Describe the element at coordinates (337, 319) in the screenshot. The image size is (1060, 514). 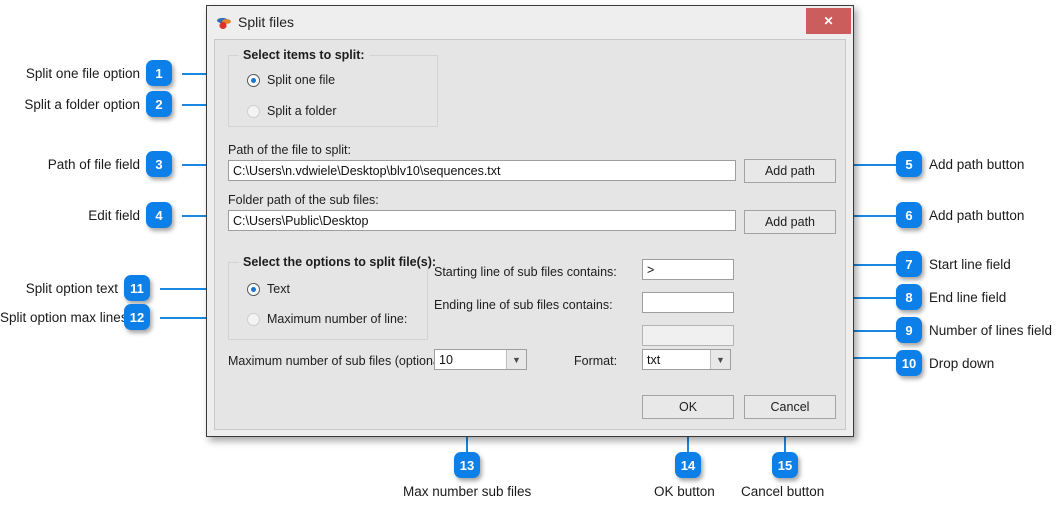
I see `radio-option-max-lines-label: Maximum number of line:` at that location.